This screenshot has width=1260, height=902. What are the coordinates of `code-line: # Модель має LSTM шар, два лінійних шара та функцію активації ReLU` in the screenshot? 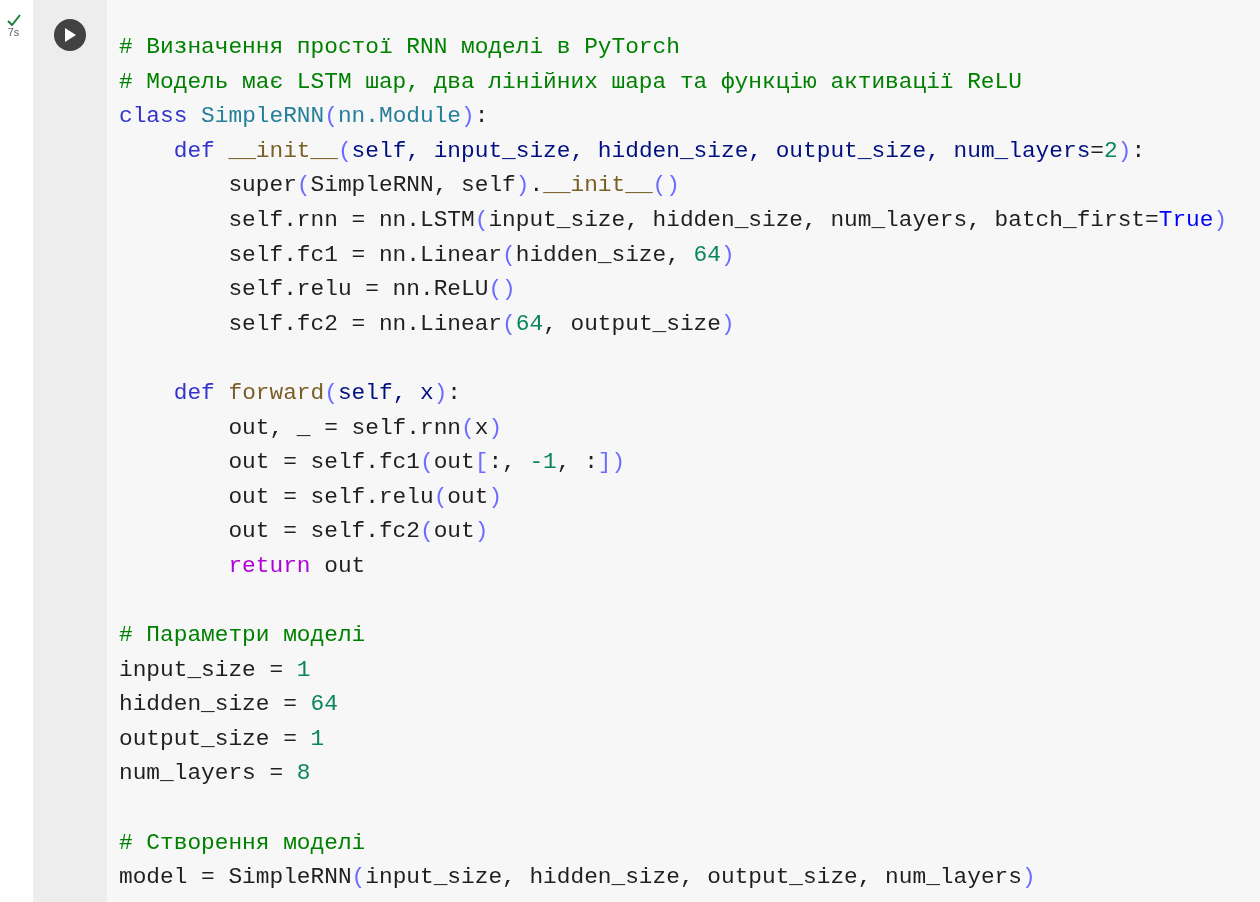 It's located at (570, 82).